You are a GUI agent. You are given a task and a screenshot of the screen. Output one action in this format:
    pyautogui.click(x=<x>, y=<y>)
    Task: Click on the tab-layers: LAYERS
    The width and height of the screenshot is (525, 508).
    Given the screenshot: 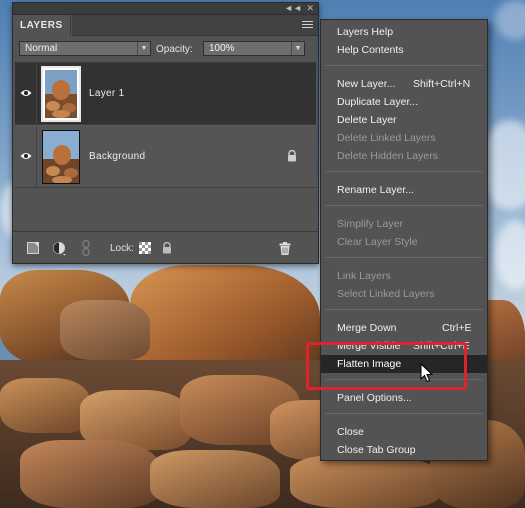 What is the action you would take?
    pyautogui.click(x=42, y=25)
    